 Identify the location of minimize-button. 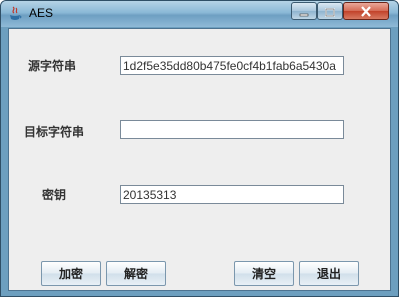
(304, 11).